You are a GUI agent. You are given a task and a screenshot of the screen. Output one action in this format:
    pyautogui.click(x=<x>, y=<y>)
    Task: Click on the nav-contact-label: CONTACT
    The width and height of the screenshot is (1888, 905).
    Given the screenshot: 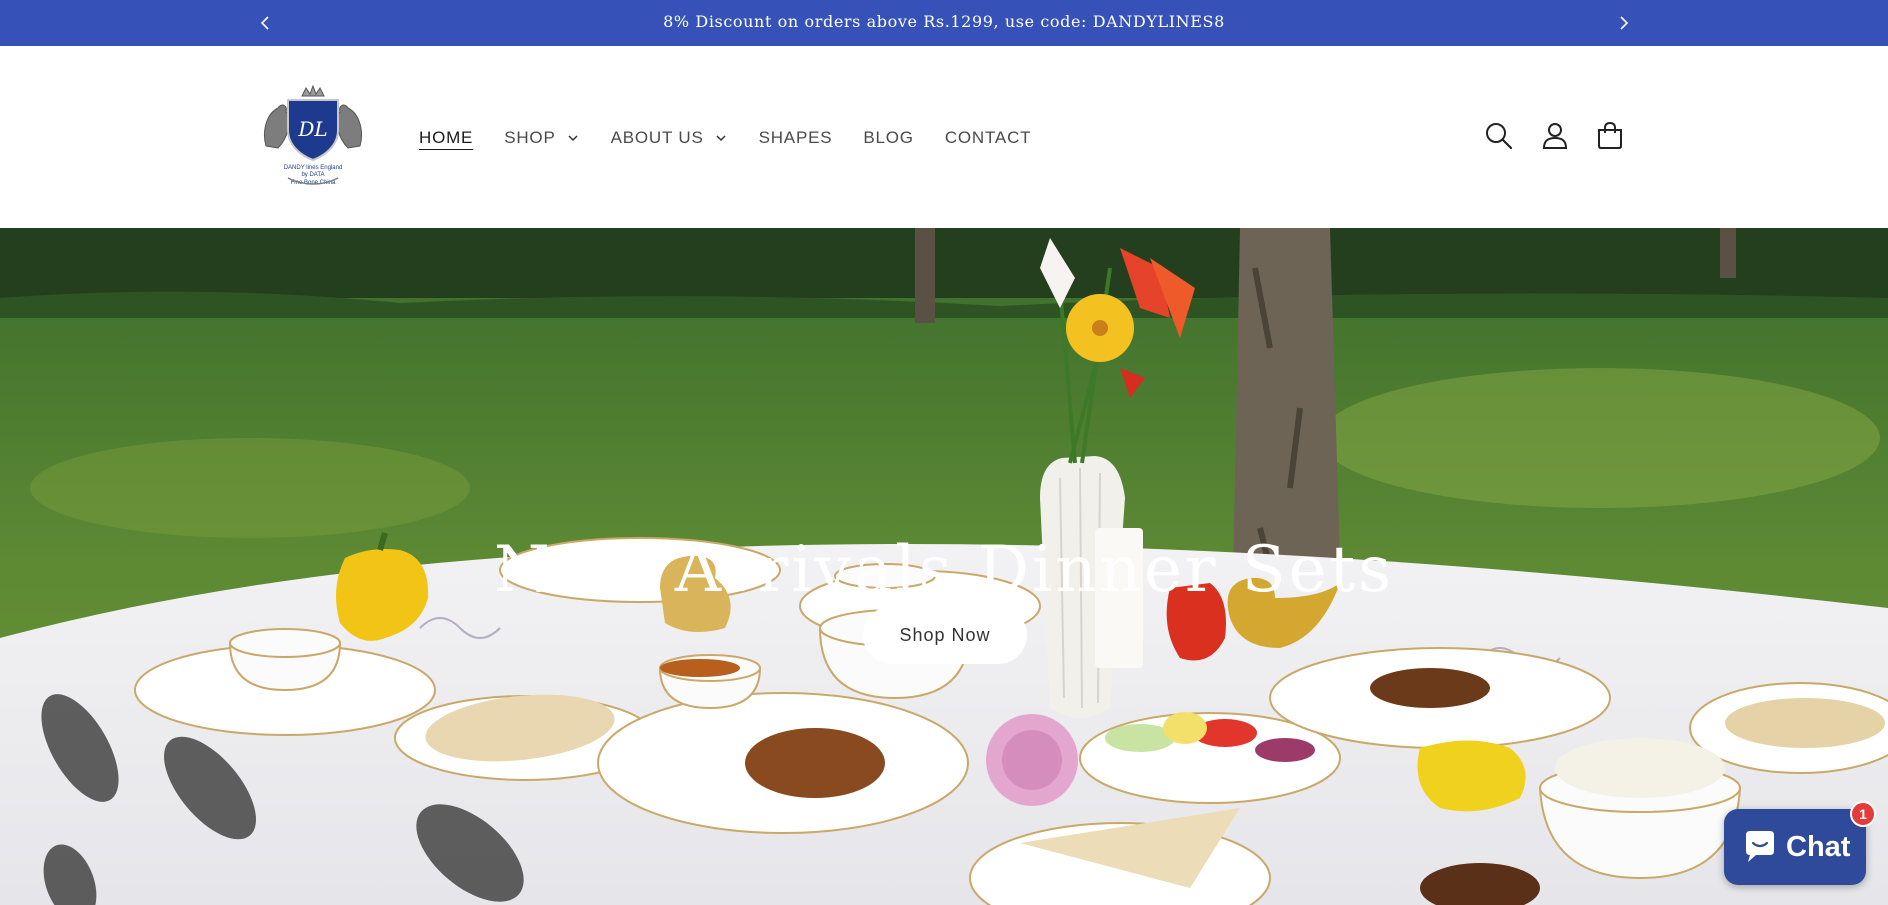 What is the action you would take?
    pyautogui.click(x=988, y=137)
    